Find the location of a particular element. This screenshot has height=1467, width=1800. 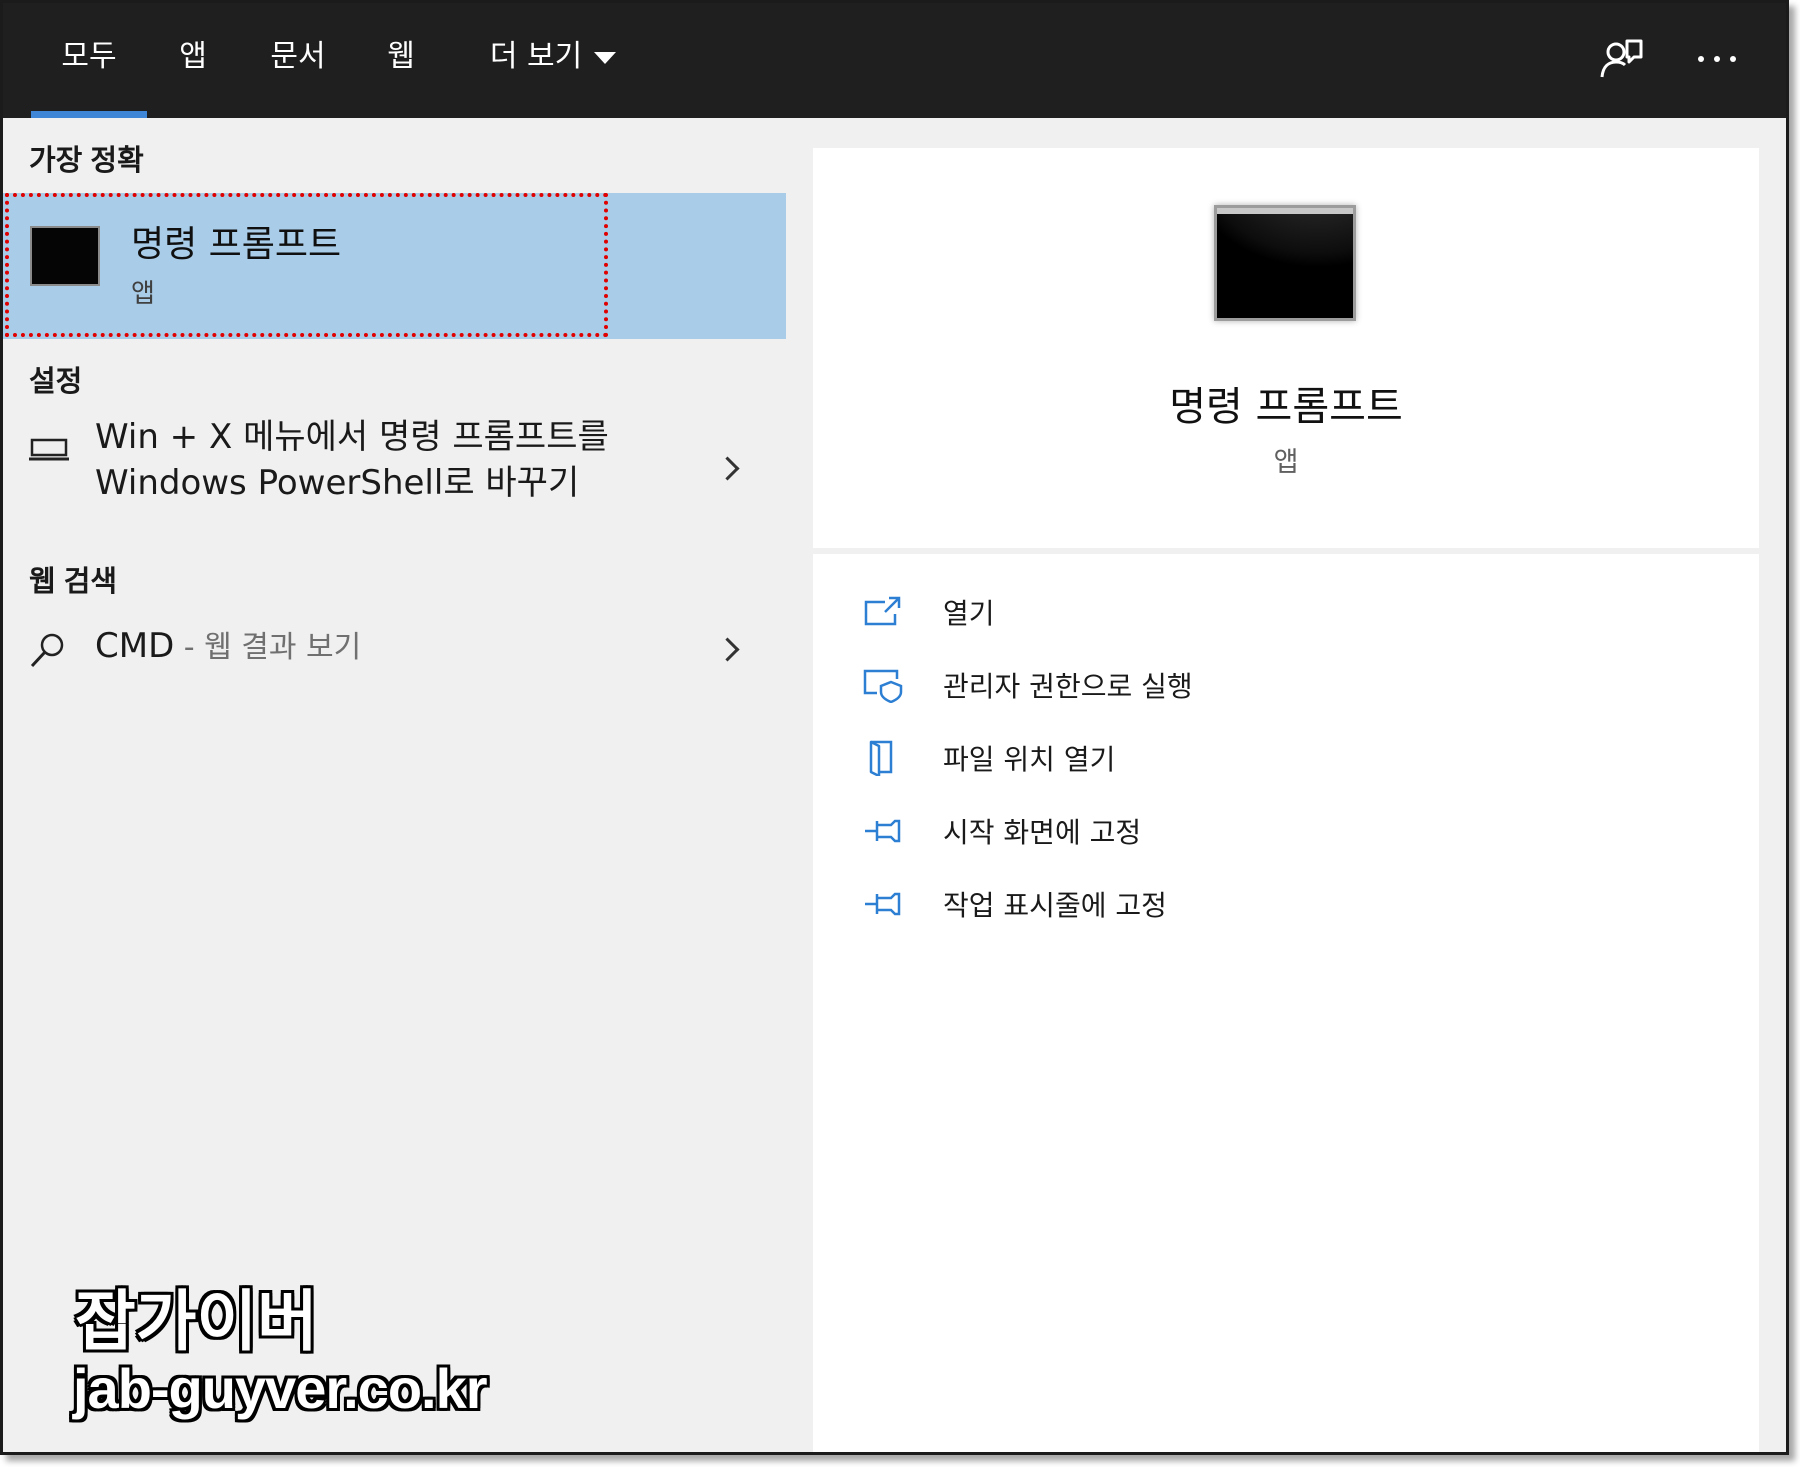

tab-apps: 앱 is located at coordinates (193, 60).